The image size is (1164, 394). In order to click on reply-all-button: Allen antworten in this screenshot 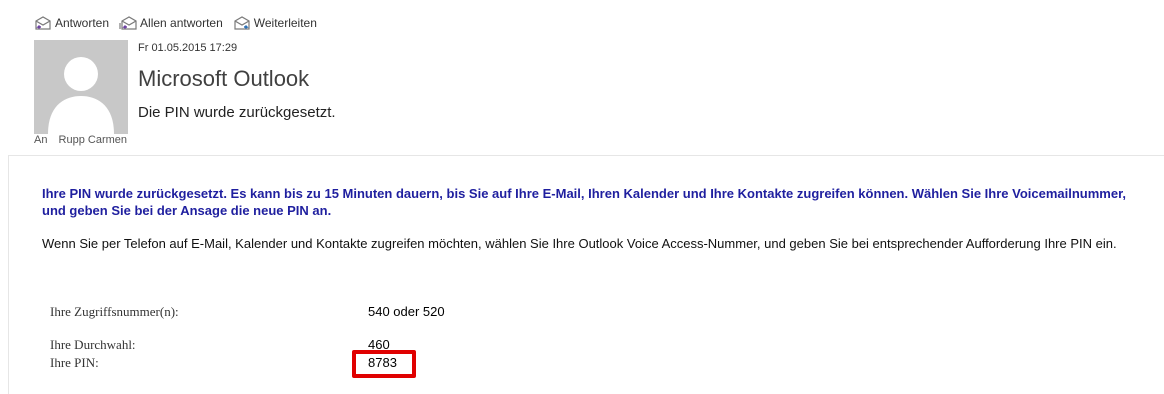, I will do `click(171, 23)`.